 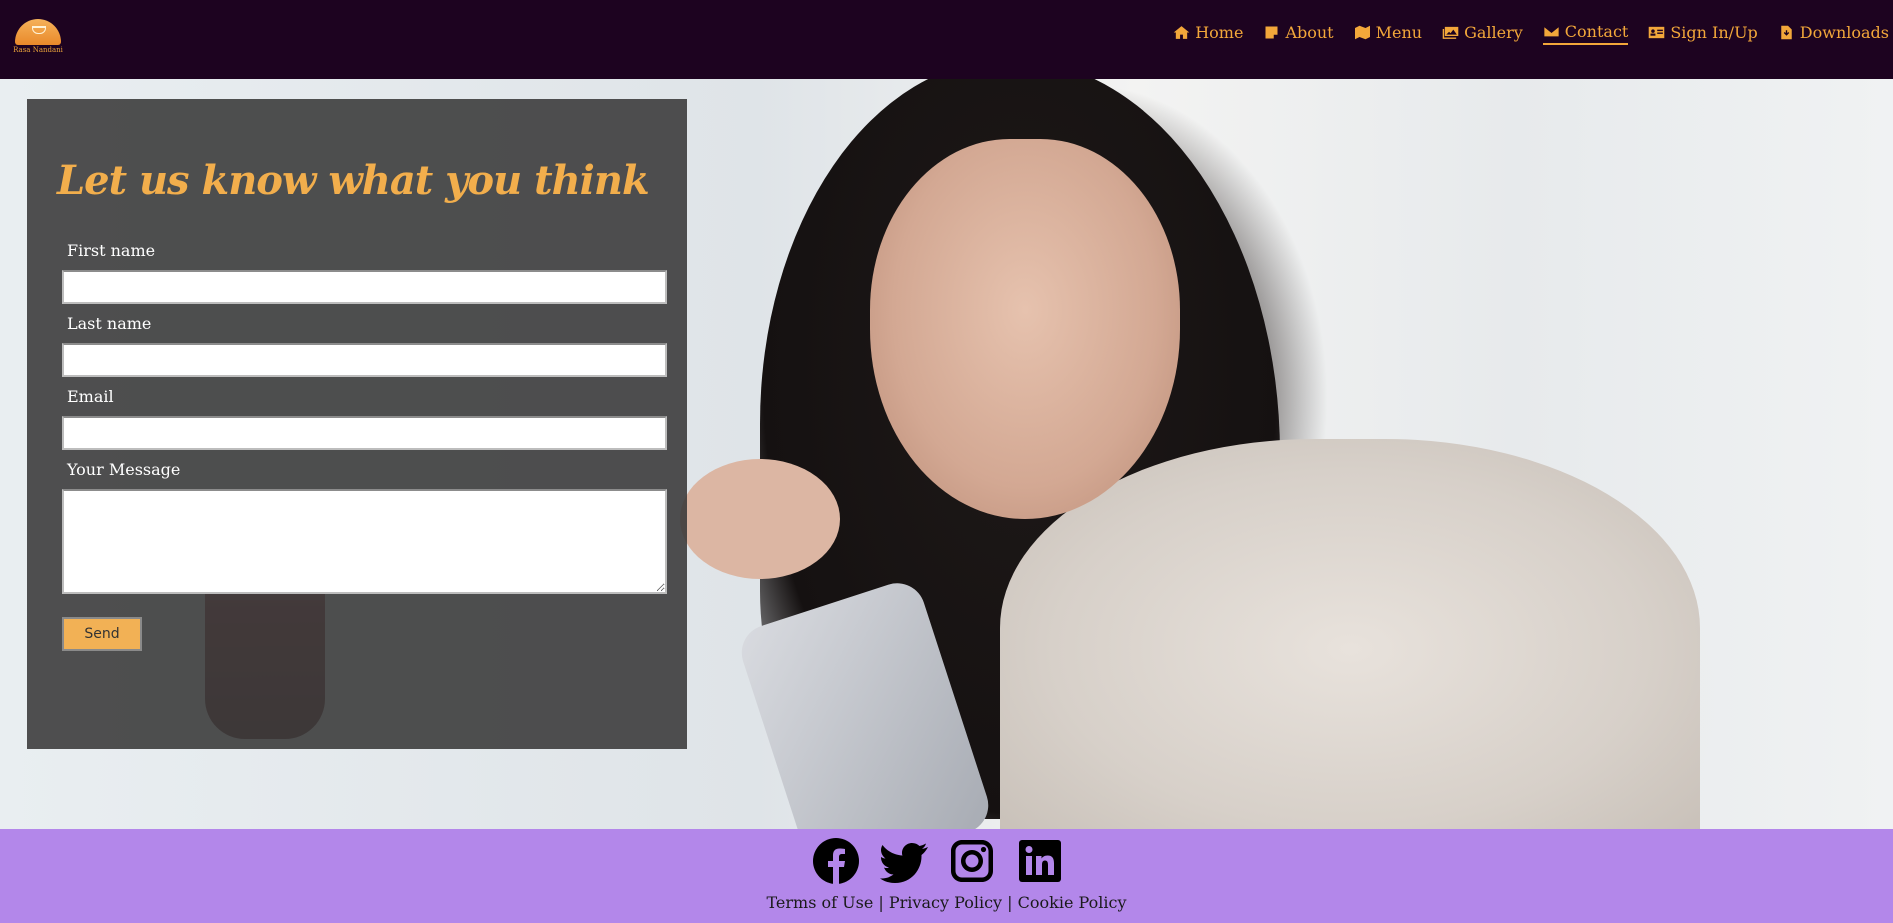 I want to click on linkedin-link, so click(x=1040, y=861).